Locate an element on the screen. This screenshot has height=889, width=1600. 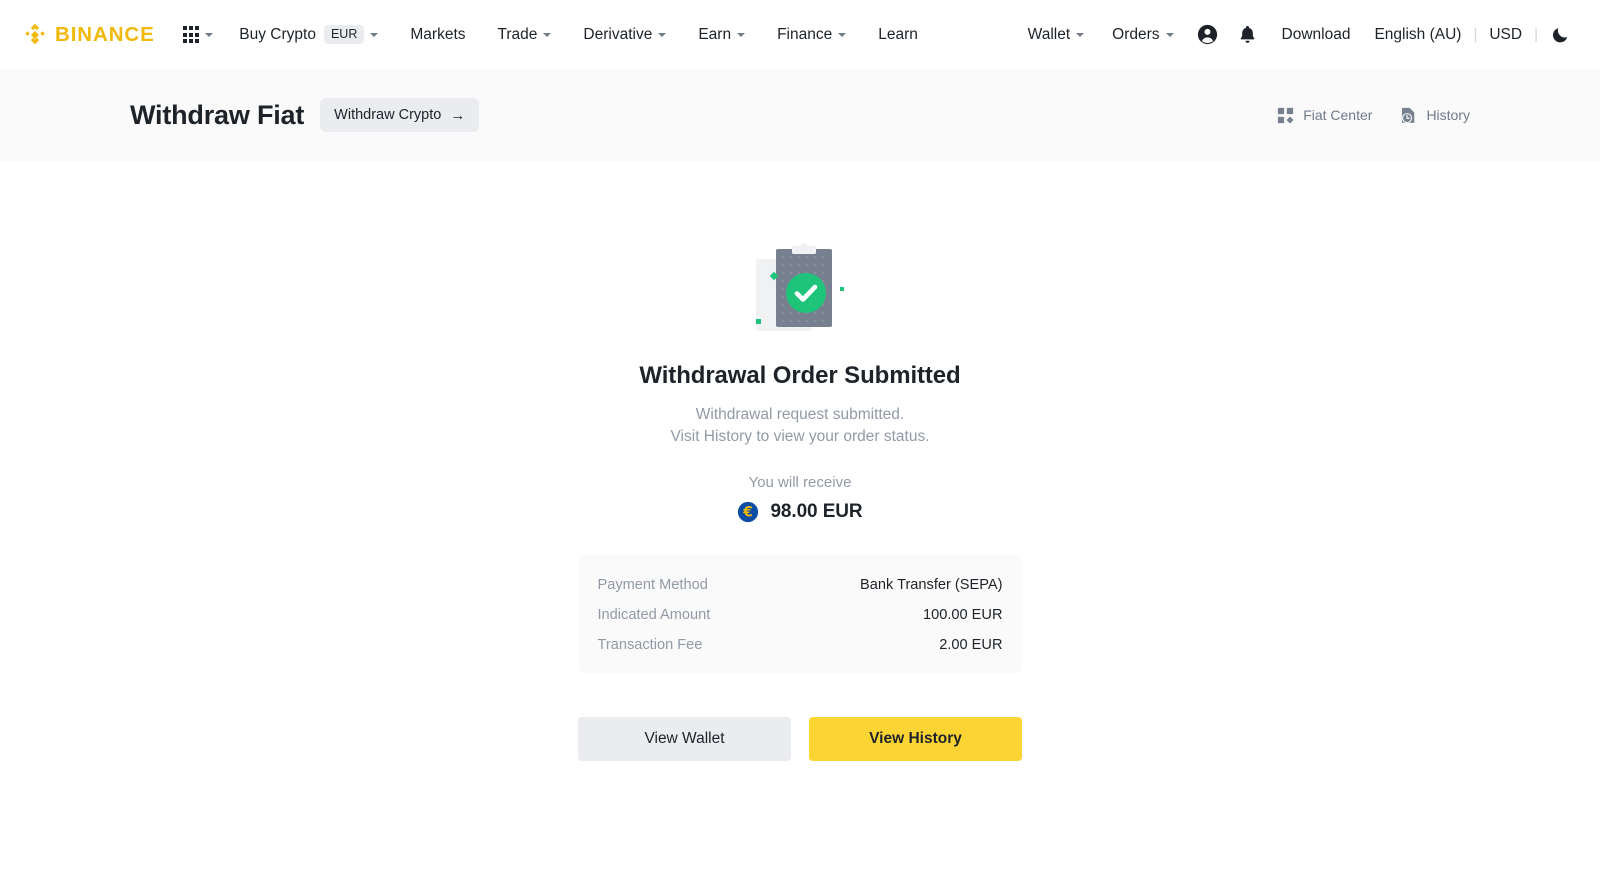
currency-selector: USD is located at coordinates (1505, 35).